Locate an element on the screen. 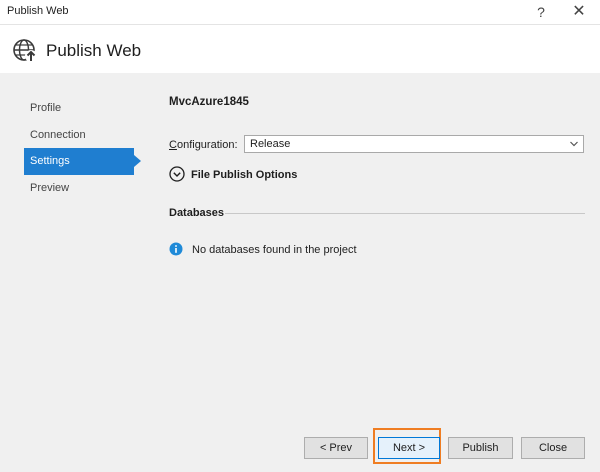  info-icon is located at coordinates (176, 249).